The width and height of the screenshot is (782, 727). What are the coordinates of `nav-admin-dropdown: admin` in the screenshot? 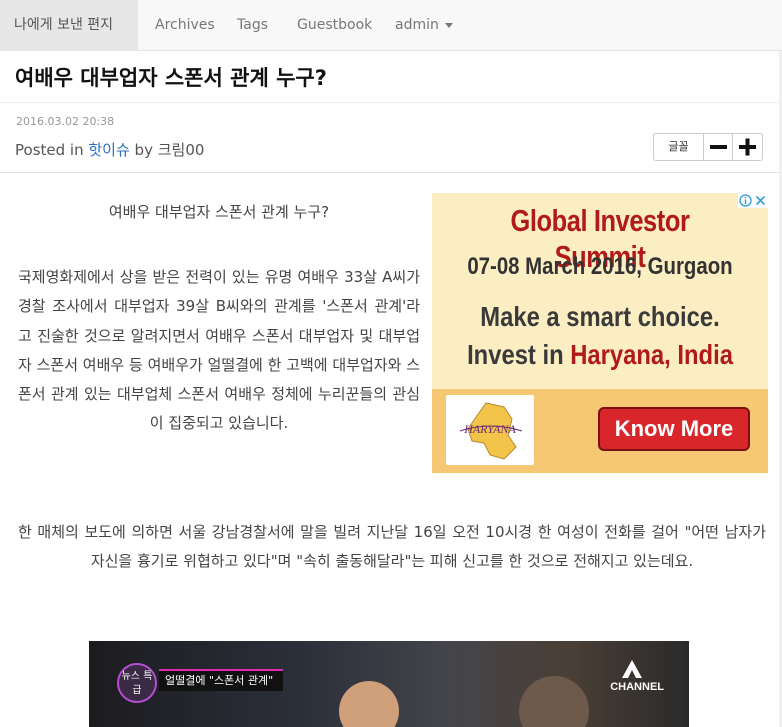 It's located at (424, 25).